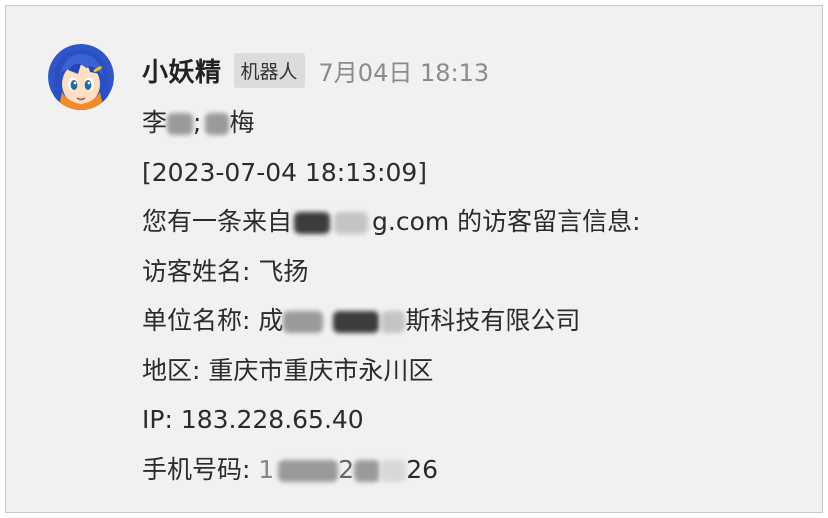  I want to click on sender-name: 小妖精, so click(182, 70).